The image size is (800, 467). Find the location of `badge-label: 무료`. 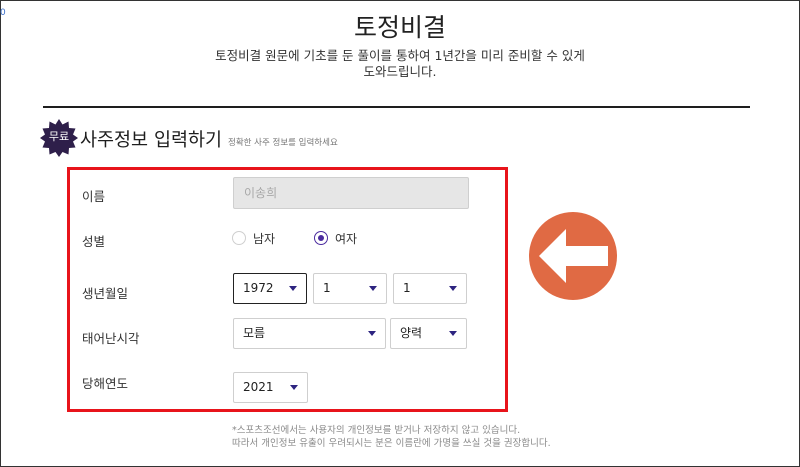

badge-label: 무료 is located at coordinates (59, 136).